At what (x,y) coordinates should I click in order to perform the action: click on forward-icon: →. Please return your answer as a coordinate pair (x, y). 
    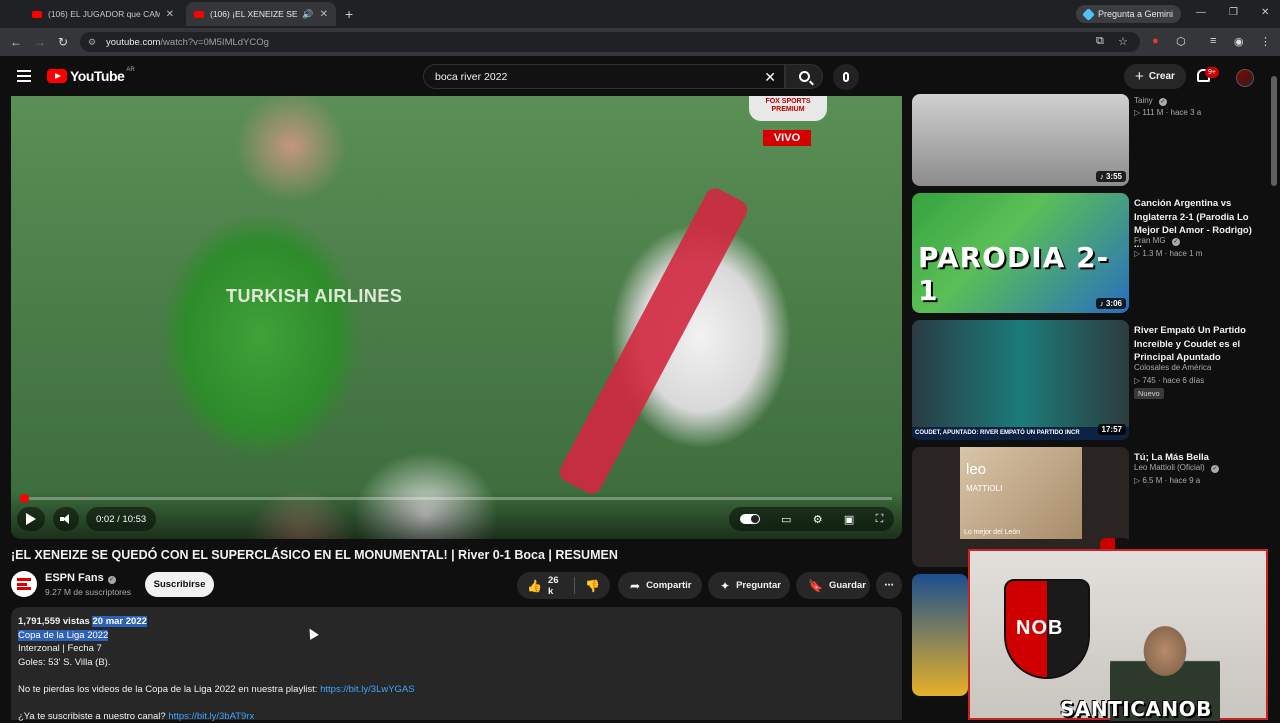
    Looking at the image, I should click on (40, 42).